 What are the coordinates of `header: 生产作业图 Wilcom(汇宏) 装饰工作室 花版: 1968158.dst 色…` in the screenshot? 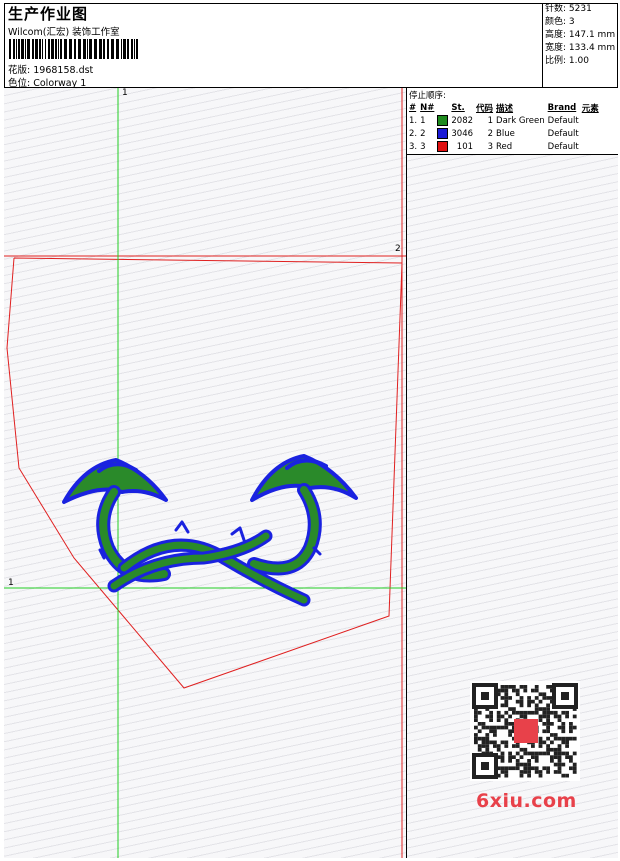 It's located at (311, 46).